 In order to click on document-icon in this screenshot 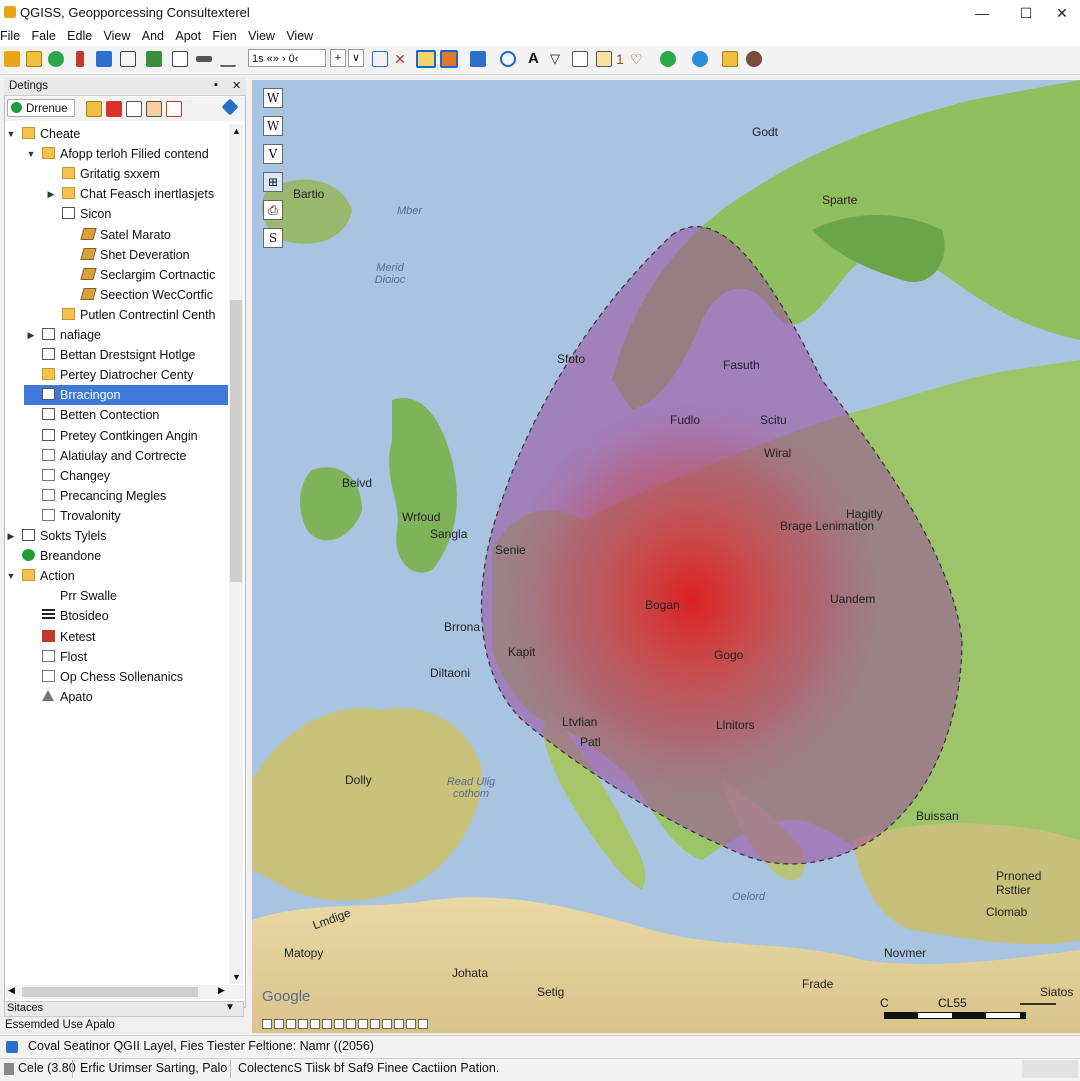, I will do `click(580, 59)`.